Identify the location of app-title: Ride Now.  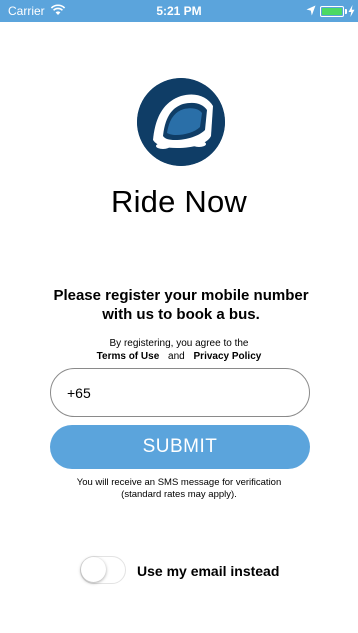
(179, 201).